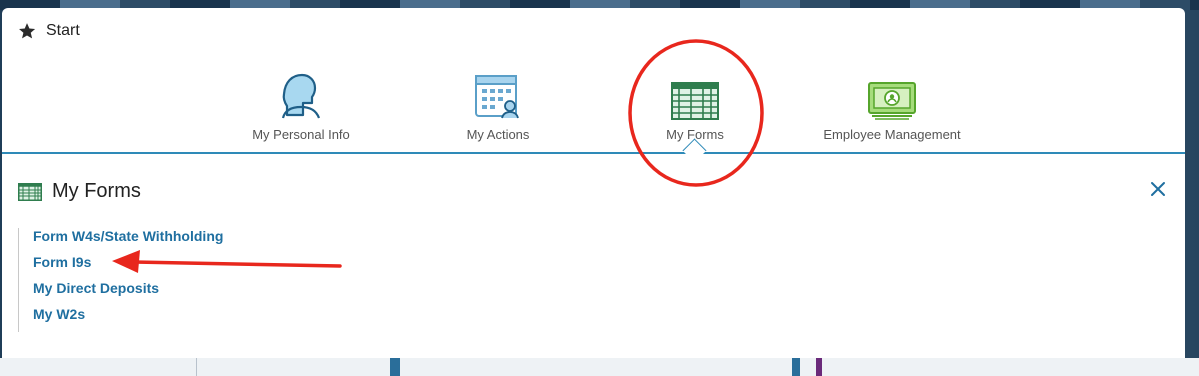 The image size is (1199, 376). I want to click on start-title: Start, so click(63, 30).